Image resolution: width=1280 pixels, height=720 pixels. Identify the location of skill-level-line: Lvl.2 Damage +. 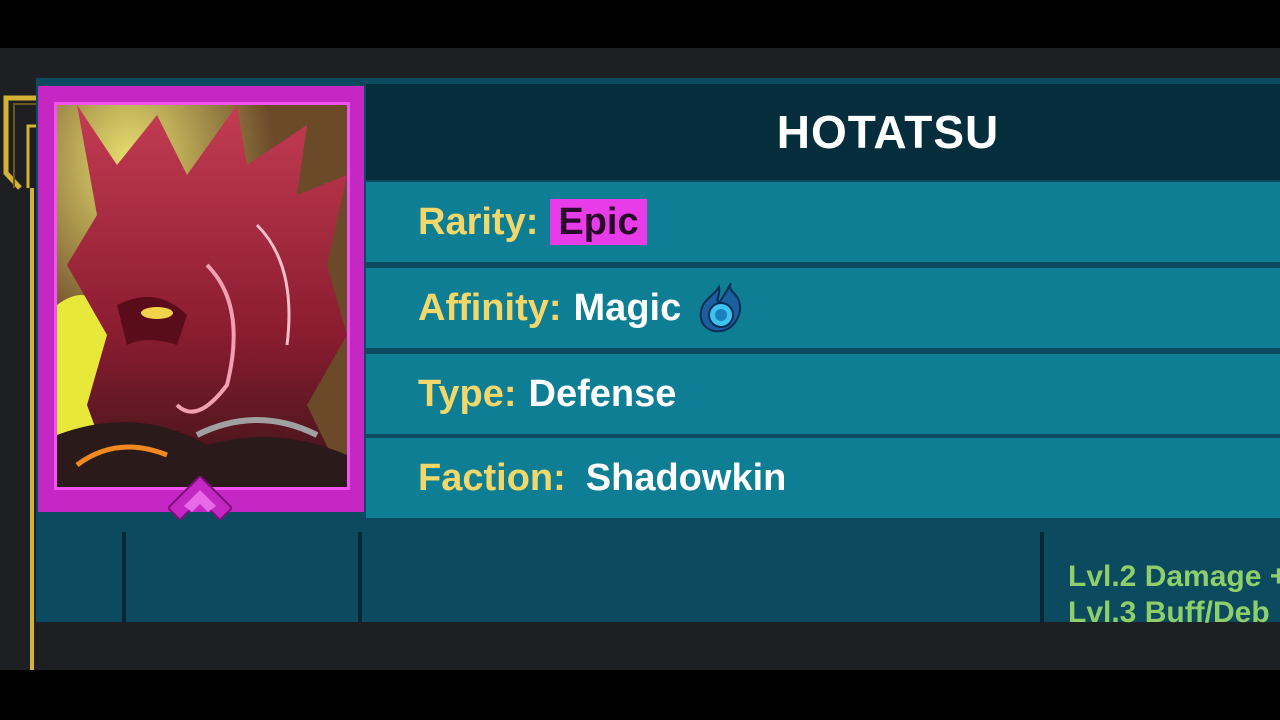
(1174, 576).